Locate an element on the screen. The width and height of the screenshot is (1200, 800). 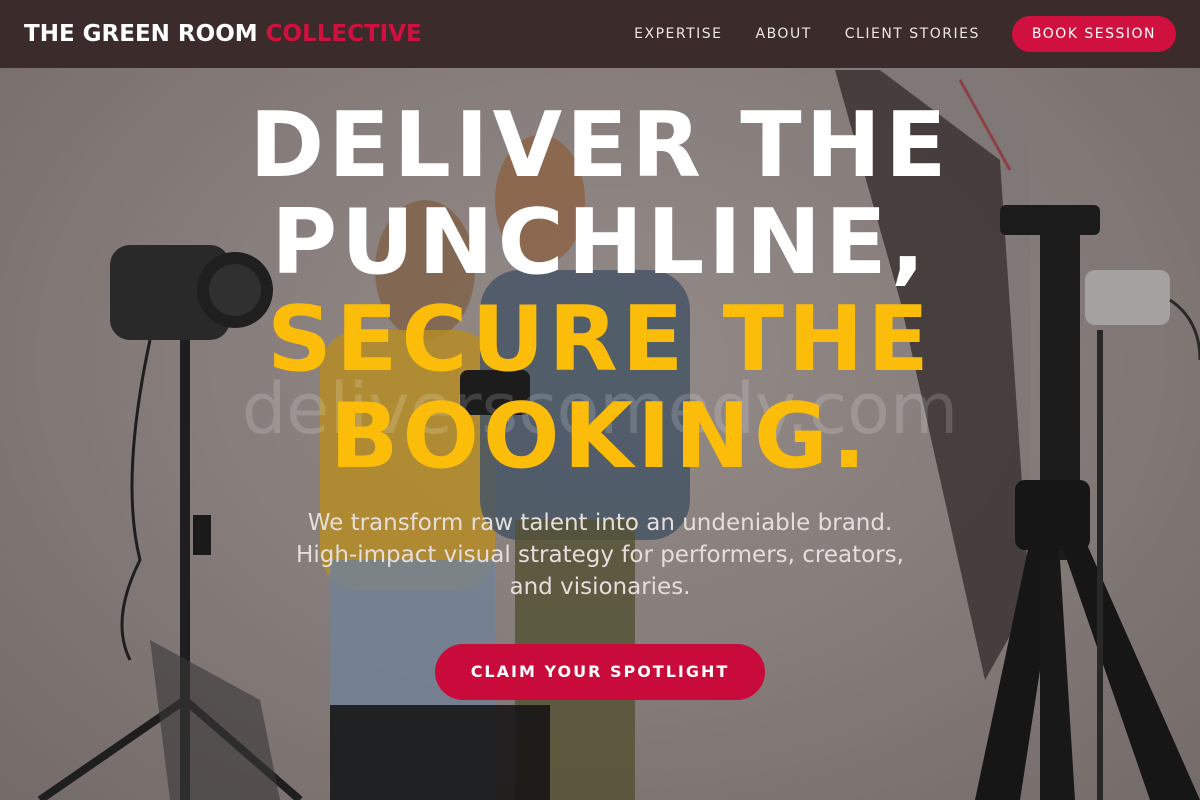
nav-link-client-stories: CLIENT STORIES is located at coordinates (912, 34).